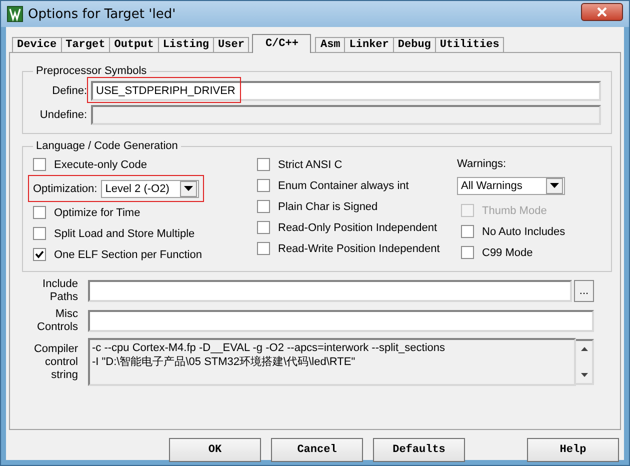 The image size is (630, 466). What do you see at coordinates (150, 189) in the screenshot?
I see `dropdown: Level 2 (-O2)` at bounding box center [150, 189].